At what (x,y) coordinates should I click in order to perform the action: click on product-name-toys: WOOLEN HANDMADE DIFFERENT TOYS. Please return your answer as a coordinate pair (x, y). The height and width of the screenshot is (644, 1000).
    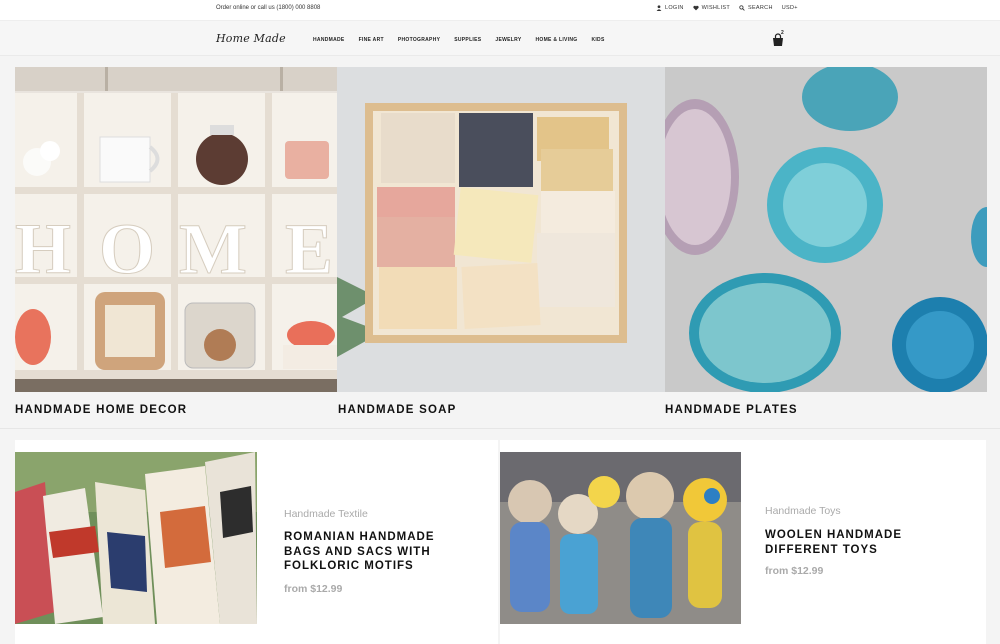
    Looking at the image, I should click on (833, 542).